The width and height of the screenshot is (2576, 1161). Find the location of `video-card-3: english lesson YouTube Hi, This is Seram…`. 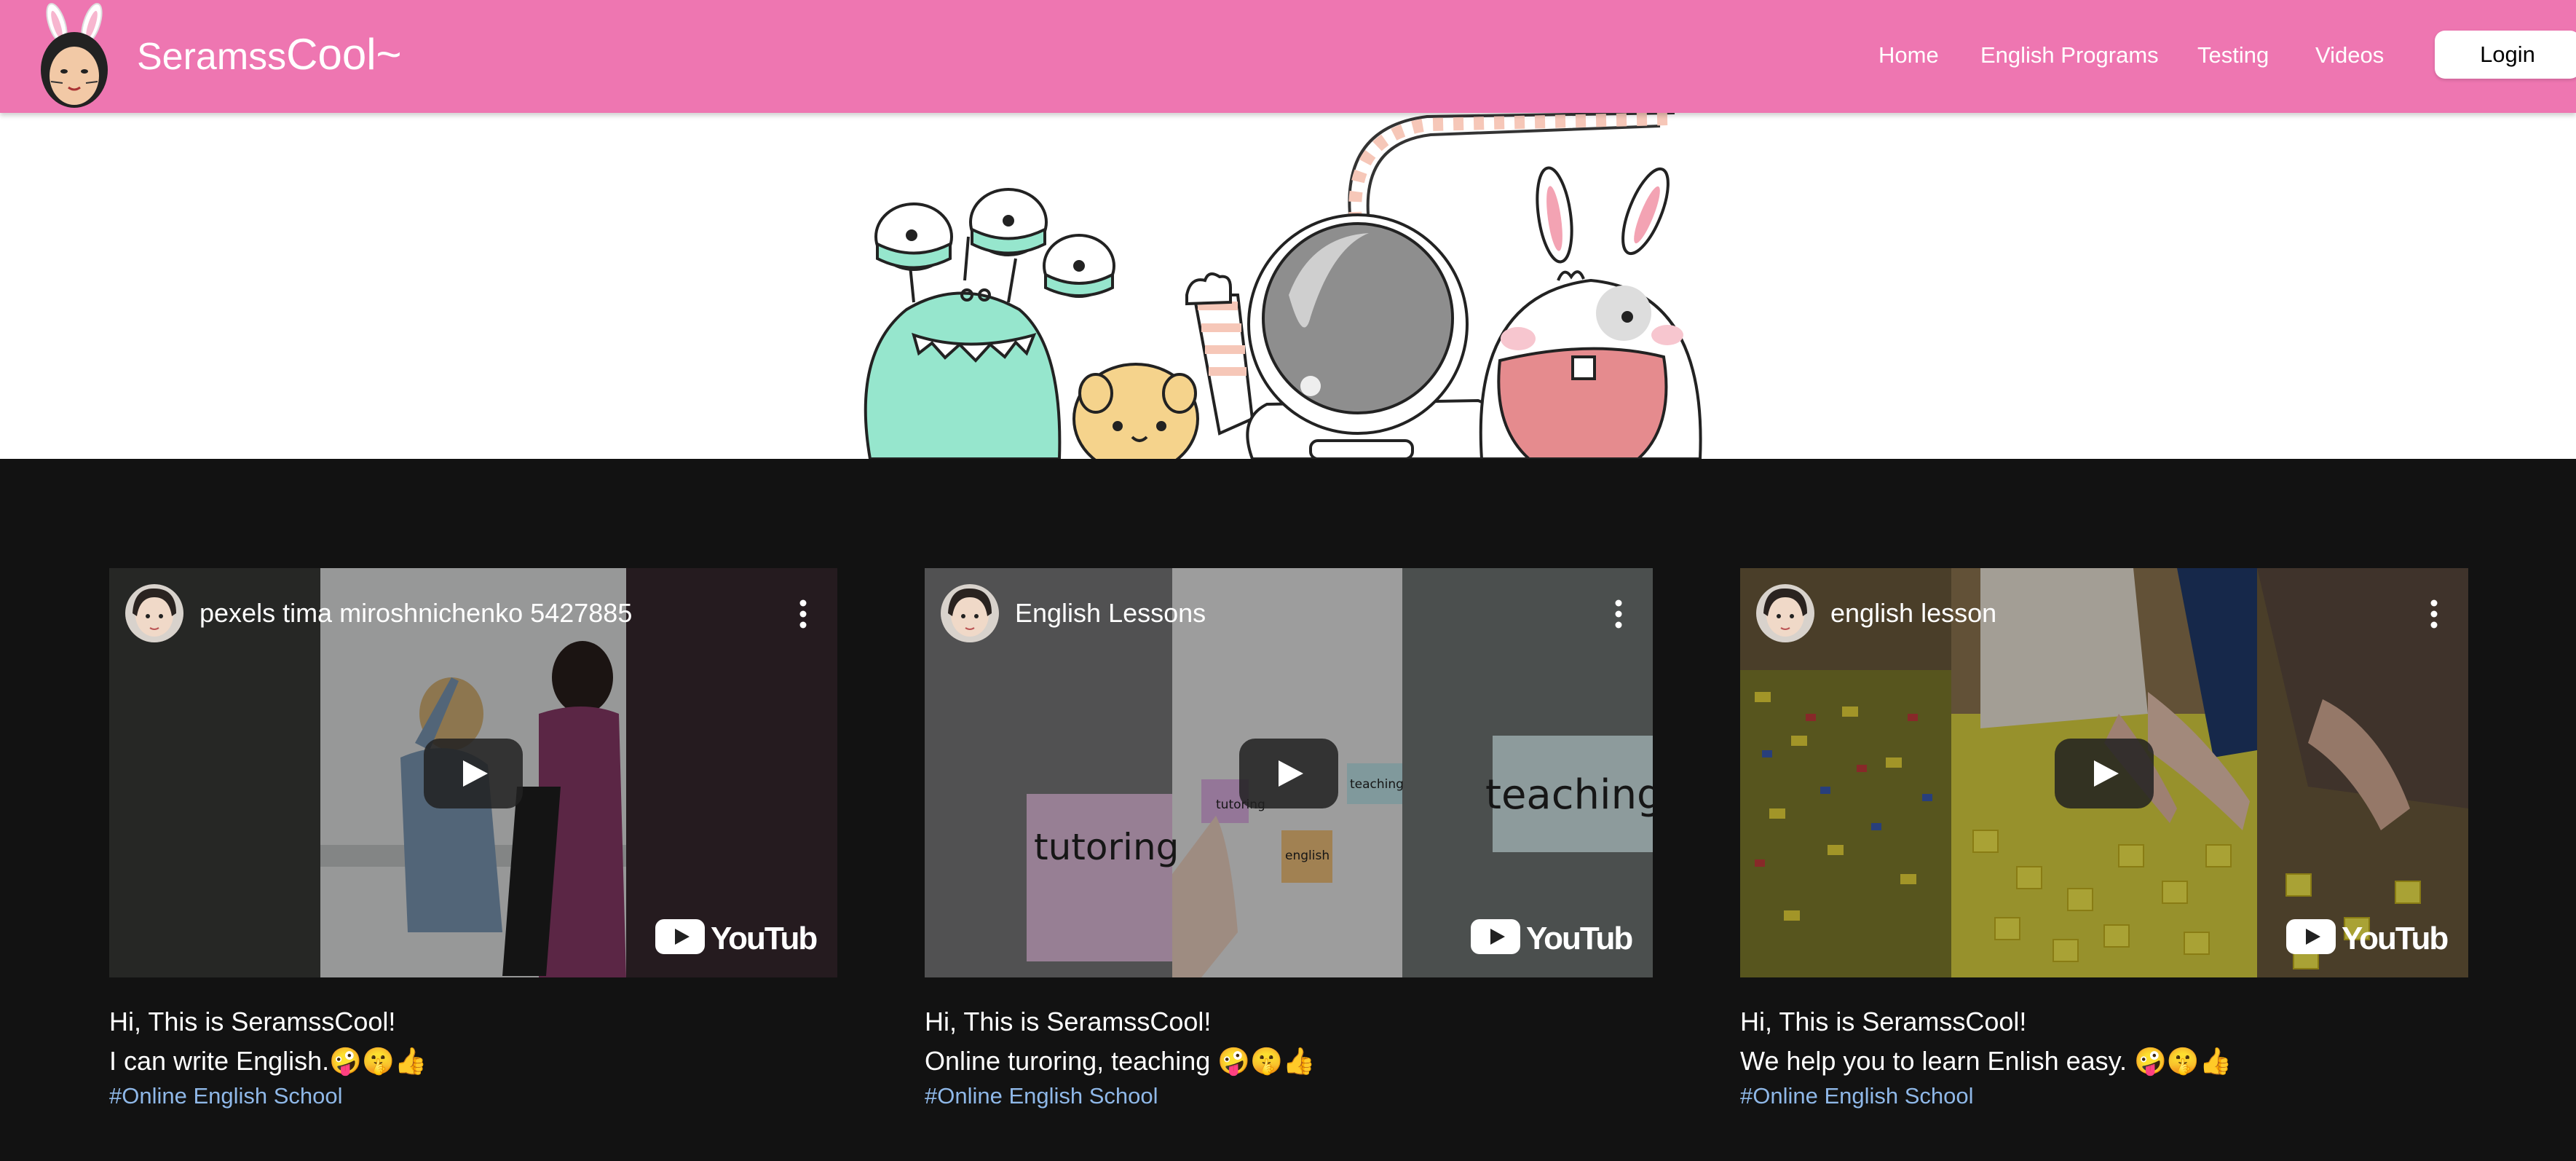

video-card-3: english lesson YouTube Hi, This is Seram… is located at coordinates (2104, 839).